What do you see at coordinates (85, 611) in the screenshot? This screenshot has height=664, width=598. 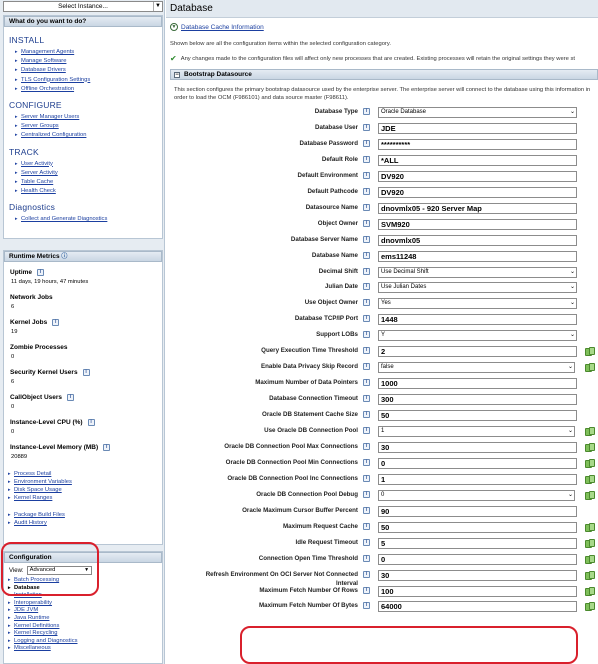 I see `config-link-jde-jvm: JDE JVM` at bounding box center [85, 611].